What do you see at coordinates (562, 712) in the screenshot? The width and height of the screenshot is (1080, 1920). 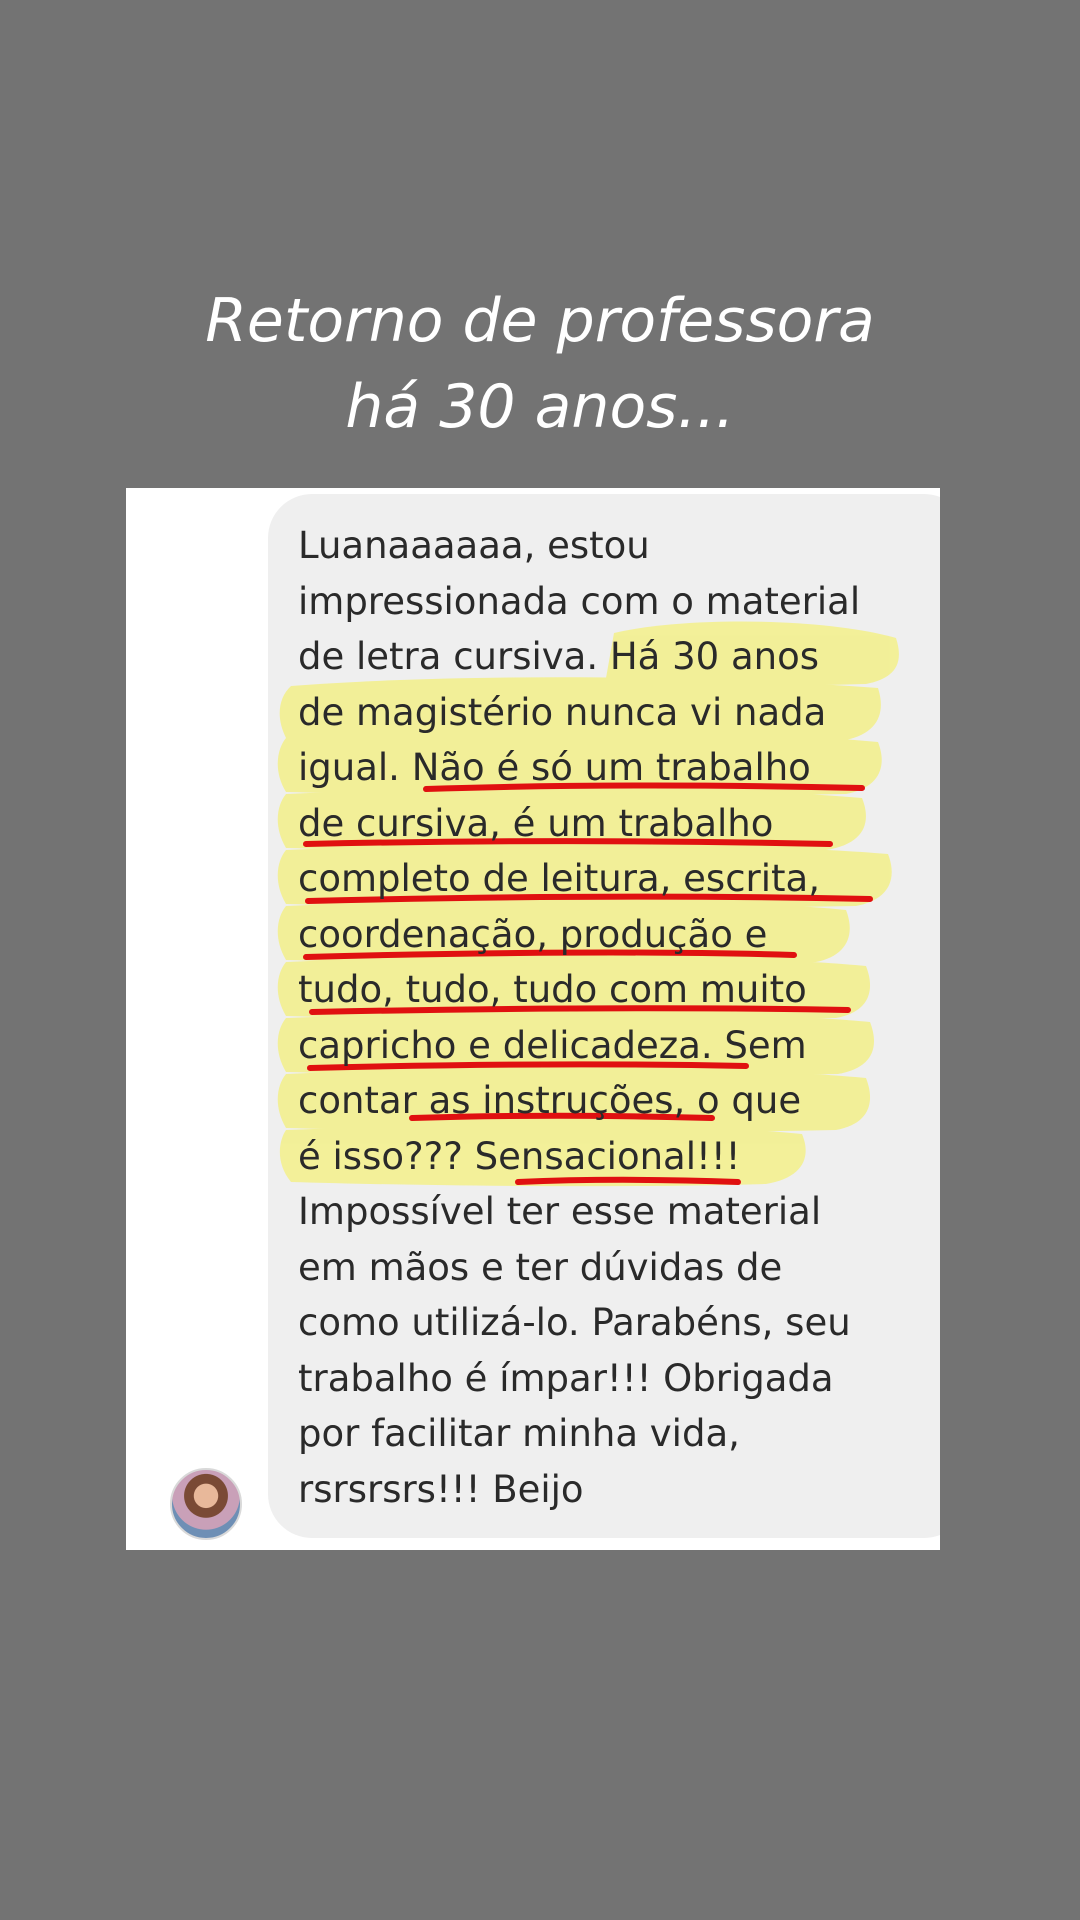 I see `message-line: de magistério nunca vi nada` at bounding box center [562, 712].